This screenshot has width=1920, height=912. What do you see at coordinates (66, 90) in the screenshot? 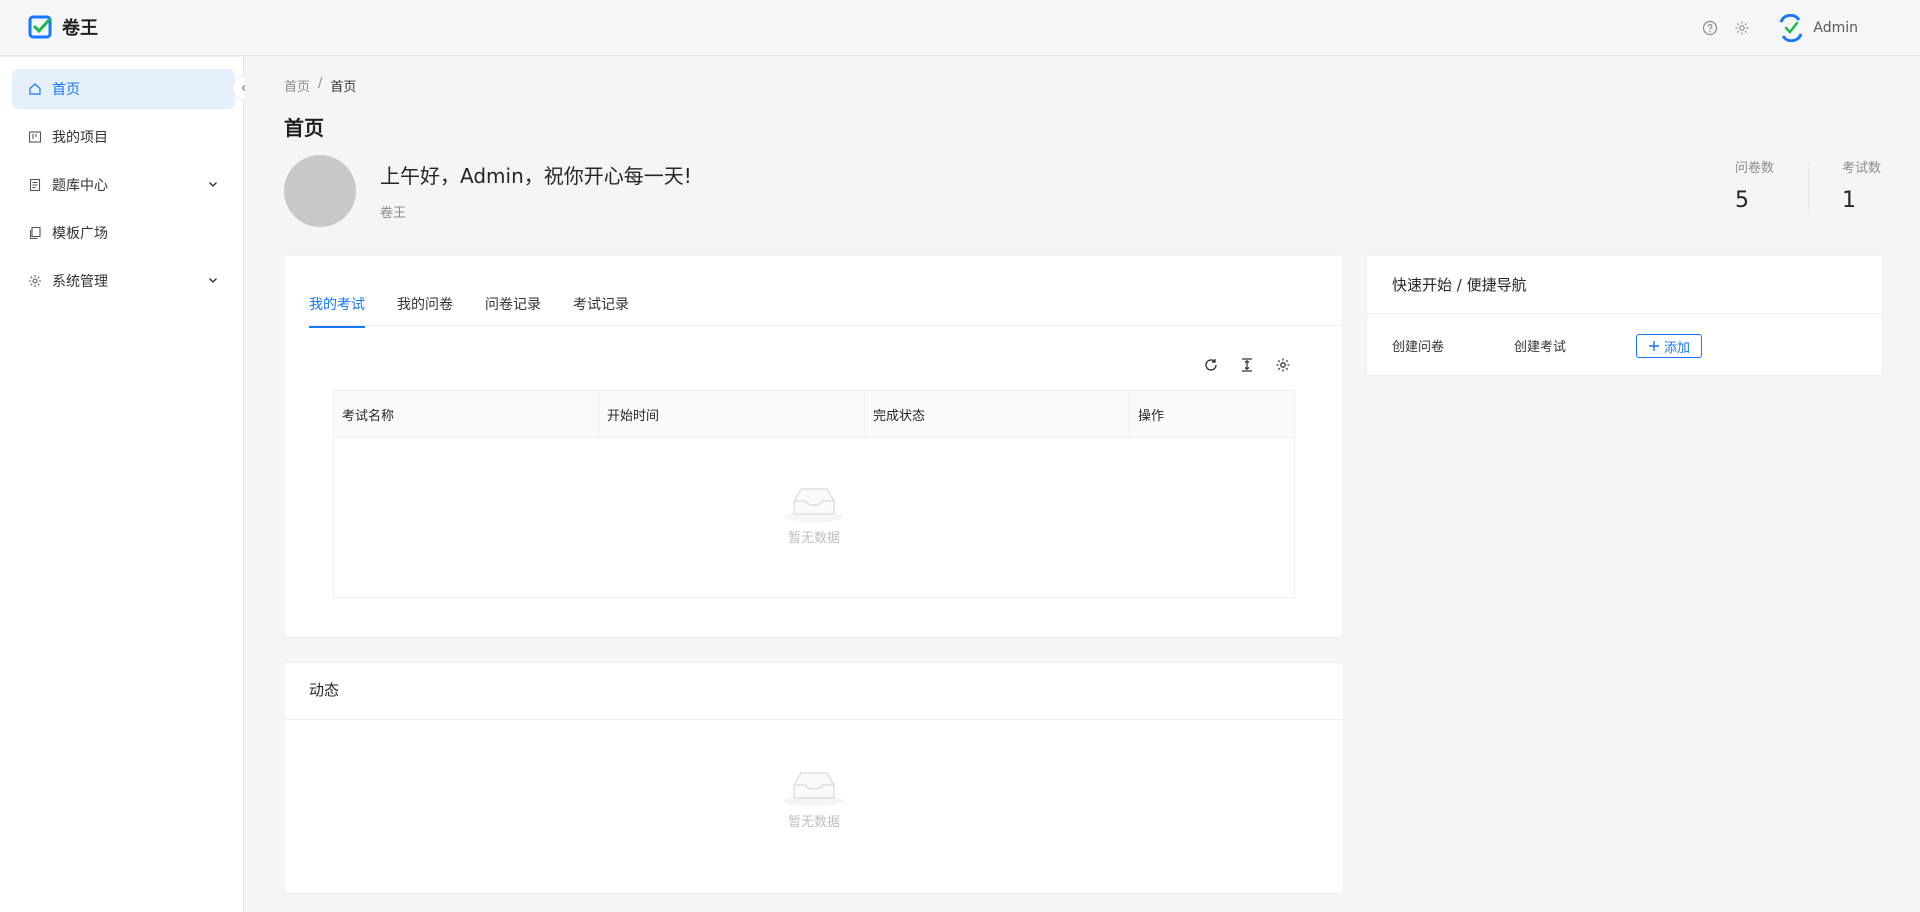
I see `sidebar-item-label: 首页` at bounding box center [66, 90].